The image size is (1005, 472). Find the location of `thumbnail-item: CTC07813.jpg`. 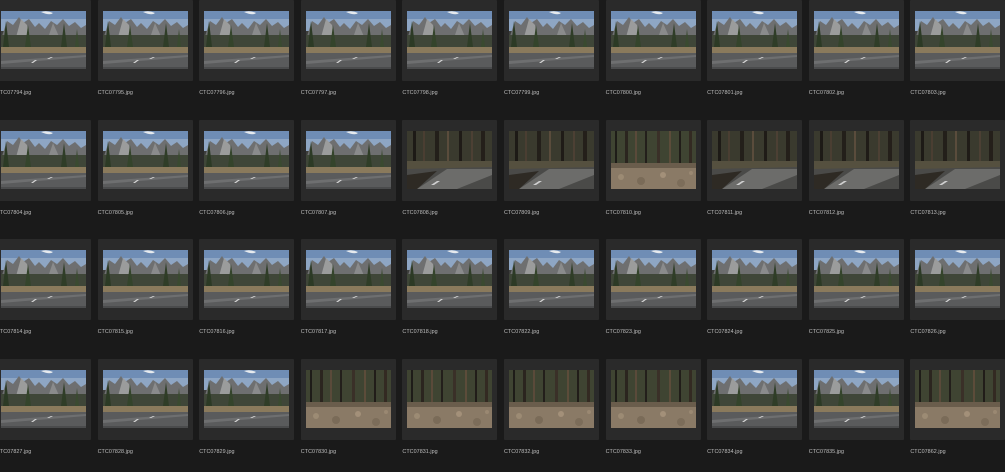

thumbnail-item: CTC07813.jpg is located at coordinates (957, 176).